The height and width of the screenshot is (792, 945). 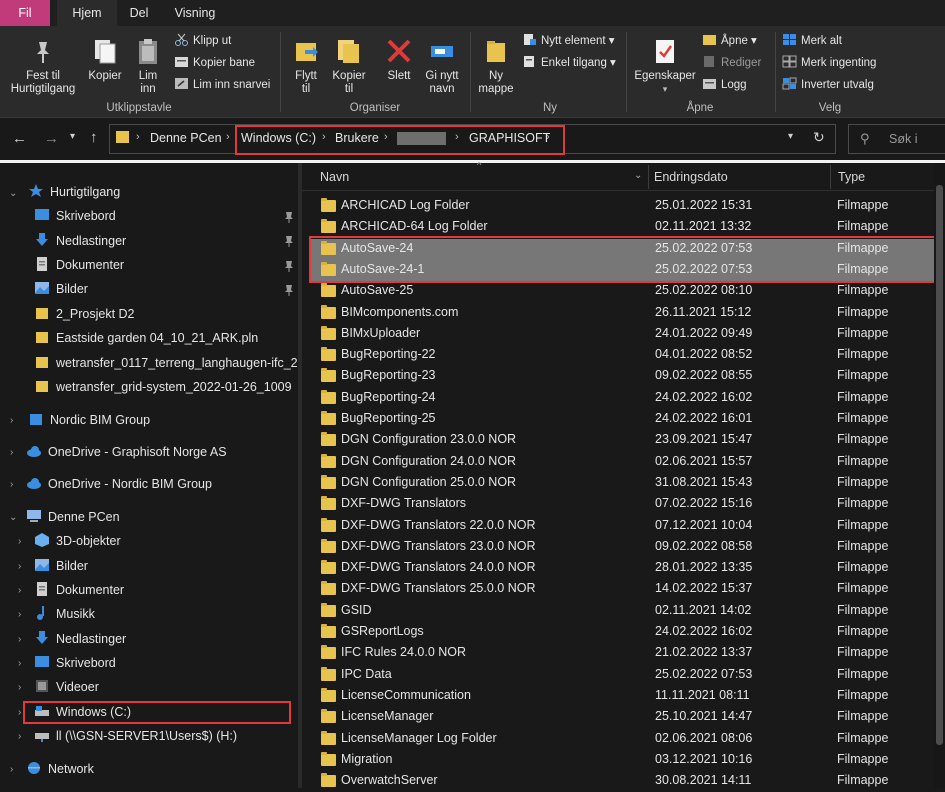 I want to click on nav-nordic-bim-group: Nordic BIM Group, so click(x=158, y=420).